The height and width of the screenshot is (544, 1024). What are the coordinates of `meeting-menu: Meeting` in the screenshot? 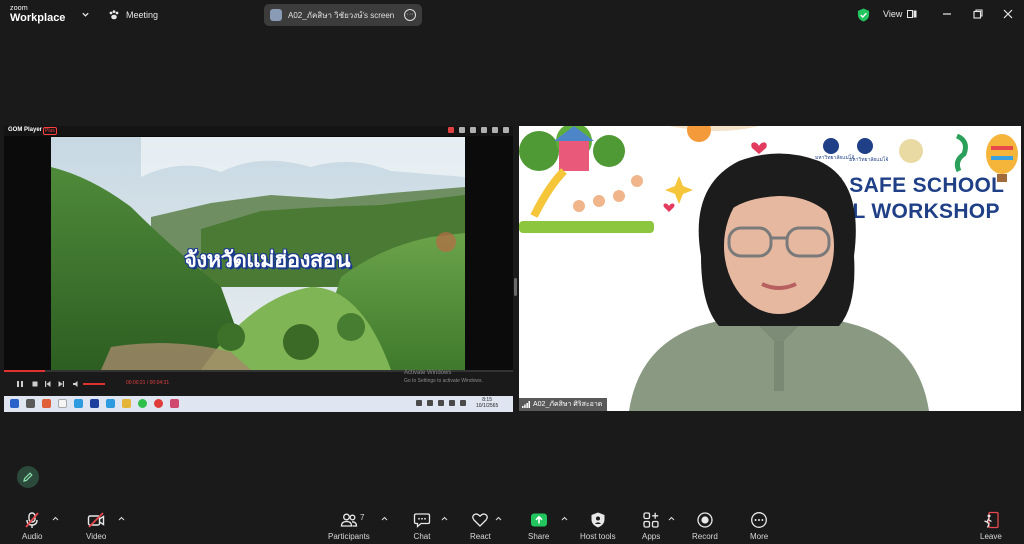 It's located at (133, 15).